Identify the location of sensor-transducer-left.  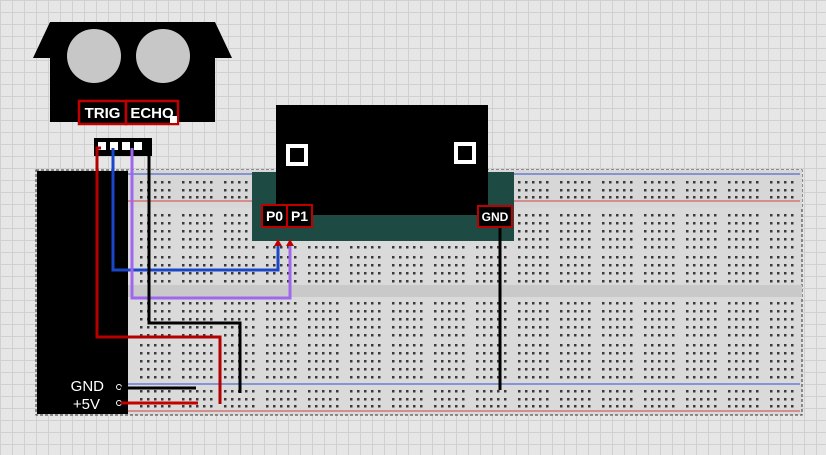
(94, 56).